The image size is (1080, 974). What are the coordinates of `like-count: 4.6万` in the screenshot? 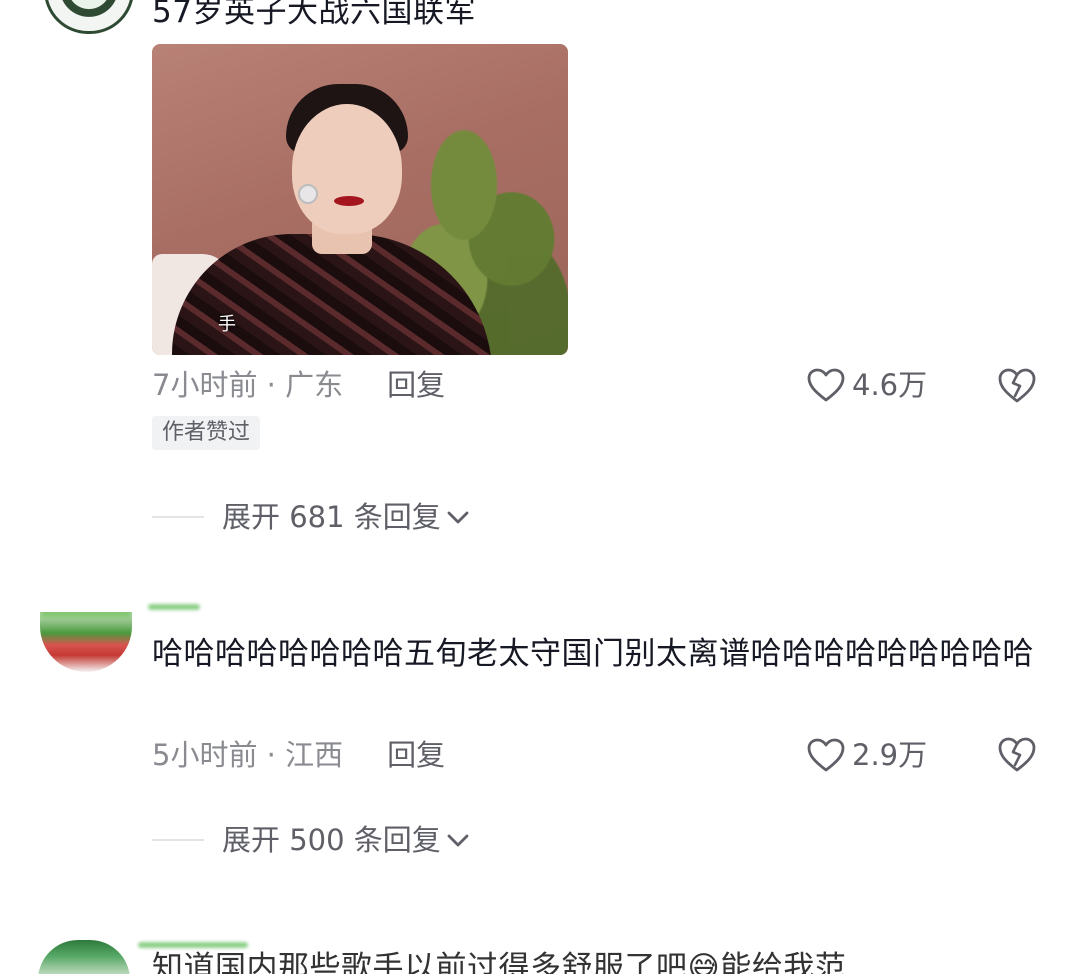 It's located at (890, 385).